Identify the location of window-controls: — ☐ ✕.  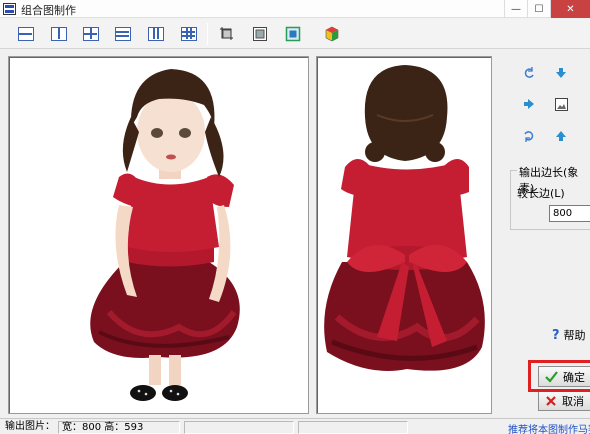
(547, 9).